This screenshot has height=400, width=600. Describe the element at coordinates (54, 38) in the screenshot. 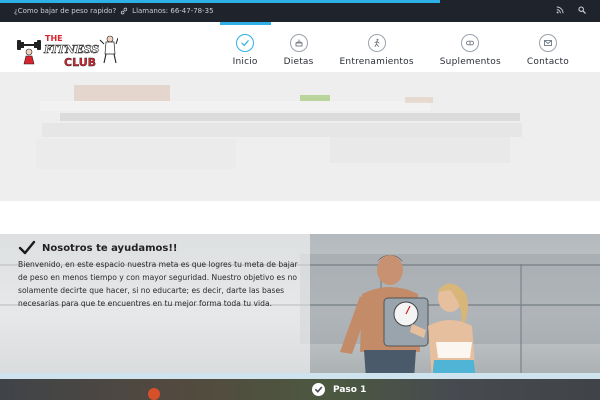

I see `logo-line-1: THE` at that location.